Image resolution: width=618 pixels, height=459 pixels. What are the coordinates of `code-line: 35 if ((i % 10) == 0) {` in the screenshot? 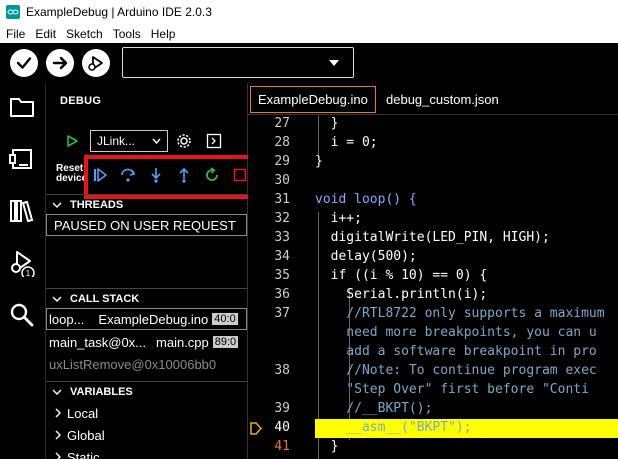 It's located at (381, 275).